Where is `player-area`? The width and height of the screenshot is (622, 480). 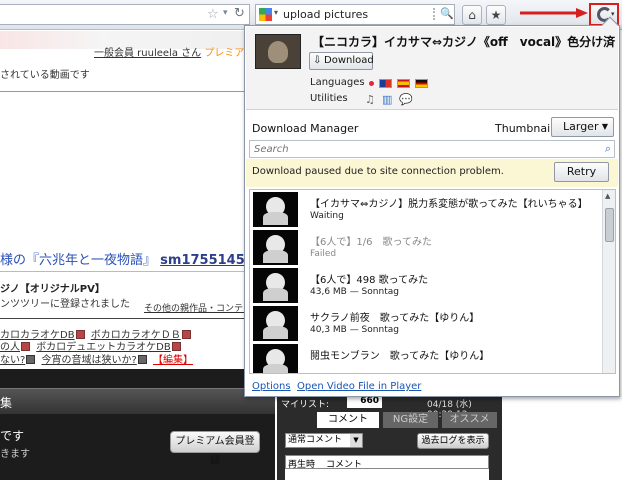
player-area is located at coordinates (137, 424).